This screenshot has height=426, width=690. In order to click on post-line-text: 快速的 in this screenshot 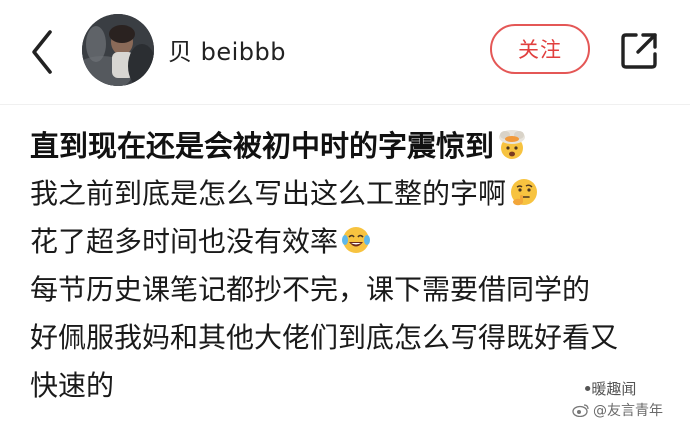, I will do `click(72, 385)`.